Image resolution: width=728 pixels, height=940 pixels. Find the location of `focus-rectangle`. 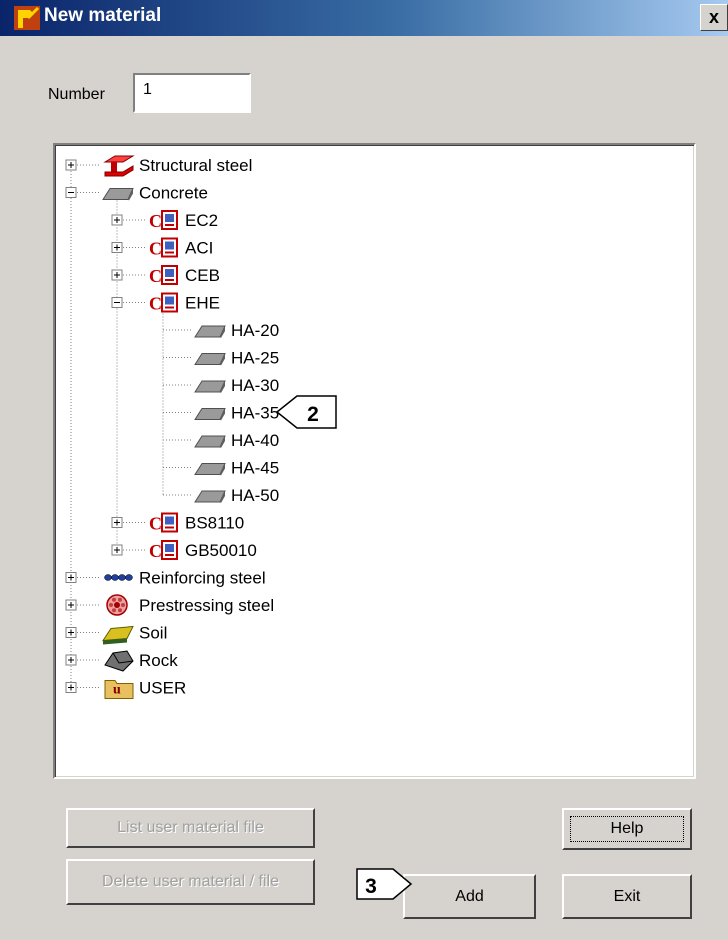

focus-rectangle is located at coordinates (627, 829).